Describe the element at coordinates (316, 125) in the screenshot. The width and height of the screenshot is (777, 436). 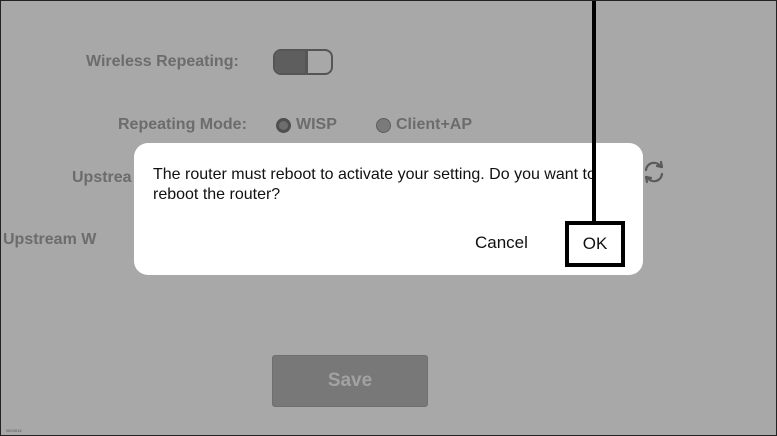
I see `wisp-radio-label: WISP` at that location.